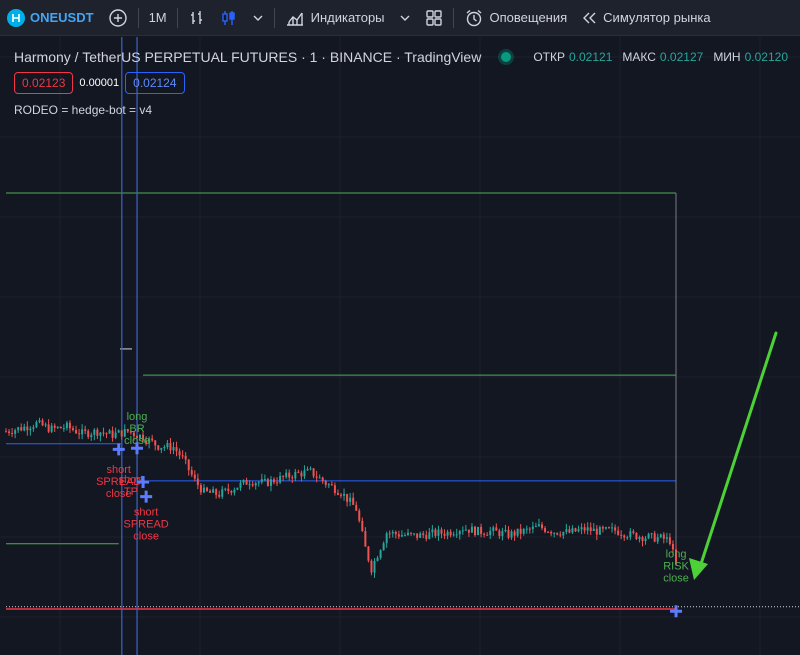 Image resolution: width=800 pixels, height=655 pixels. What do you see at coordinates (549, 57) in the screenshot?
I see `open-label: ОТКР` at bounding box center [549, 57].